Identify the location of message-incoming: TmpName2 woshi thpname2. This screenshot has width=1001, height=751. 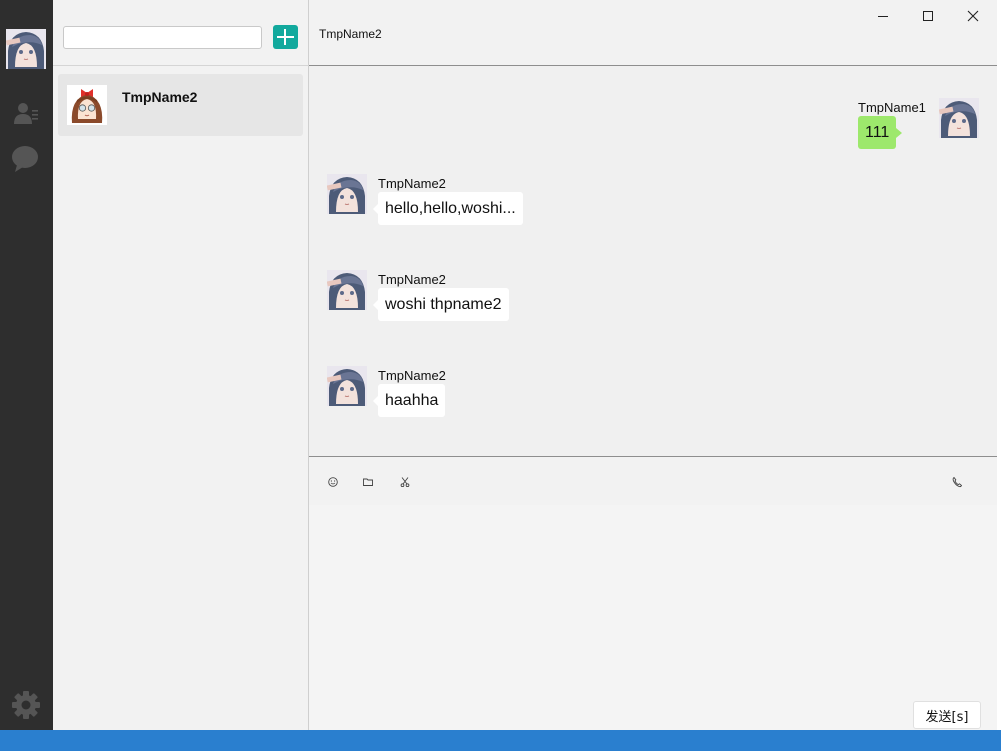
(653, 303).